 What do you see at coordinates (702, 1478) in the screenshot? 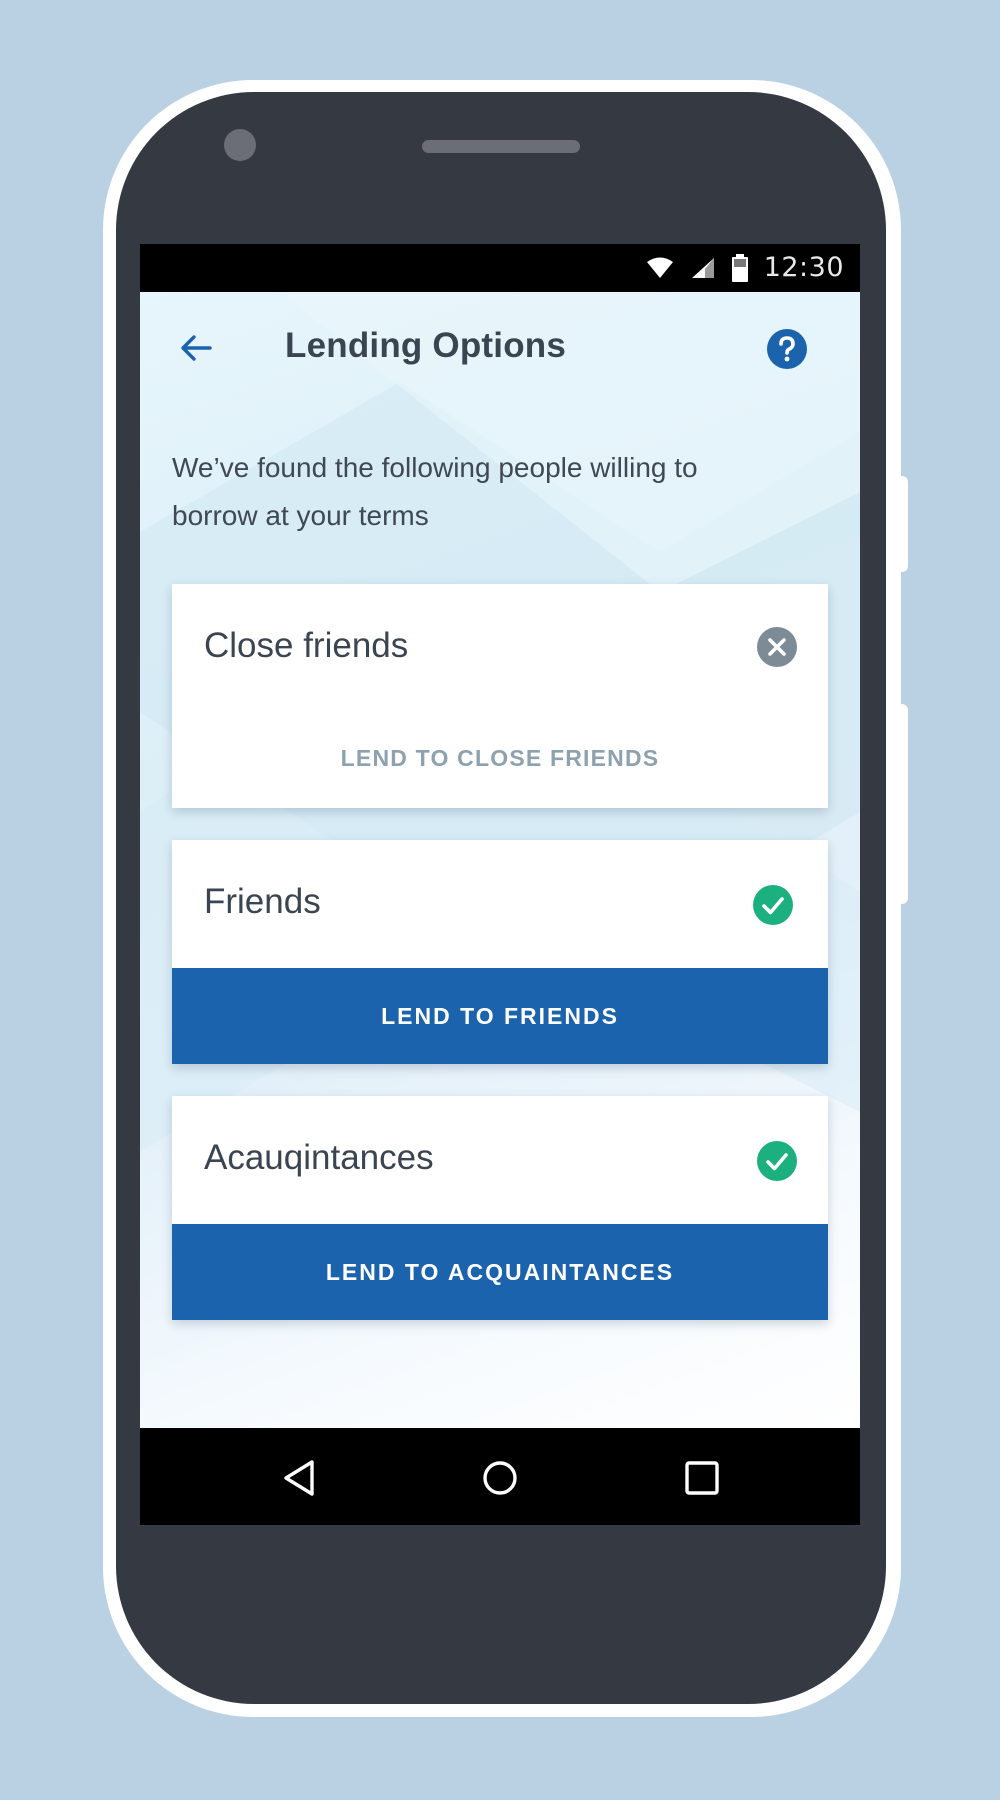
I see `recents-square-icon` at bounding box center [702, 1478].